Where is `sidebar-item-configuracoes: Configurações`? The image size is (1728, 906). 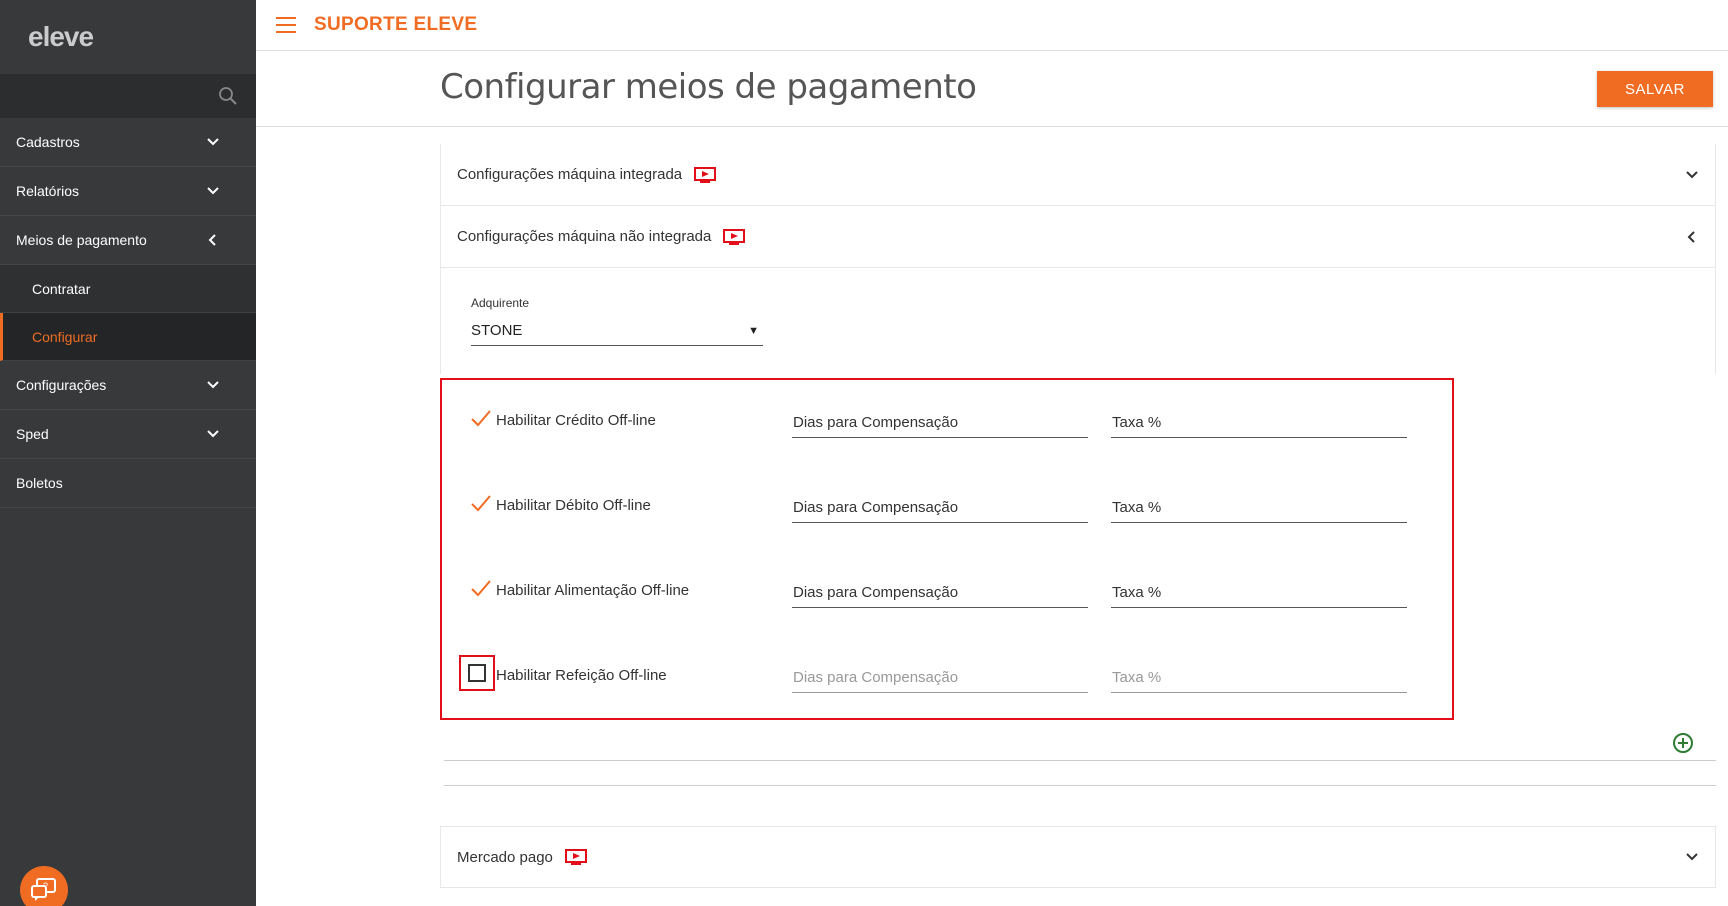 sidebar-item-configuracoes: Configurações is located at coordinates (128, 385).